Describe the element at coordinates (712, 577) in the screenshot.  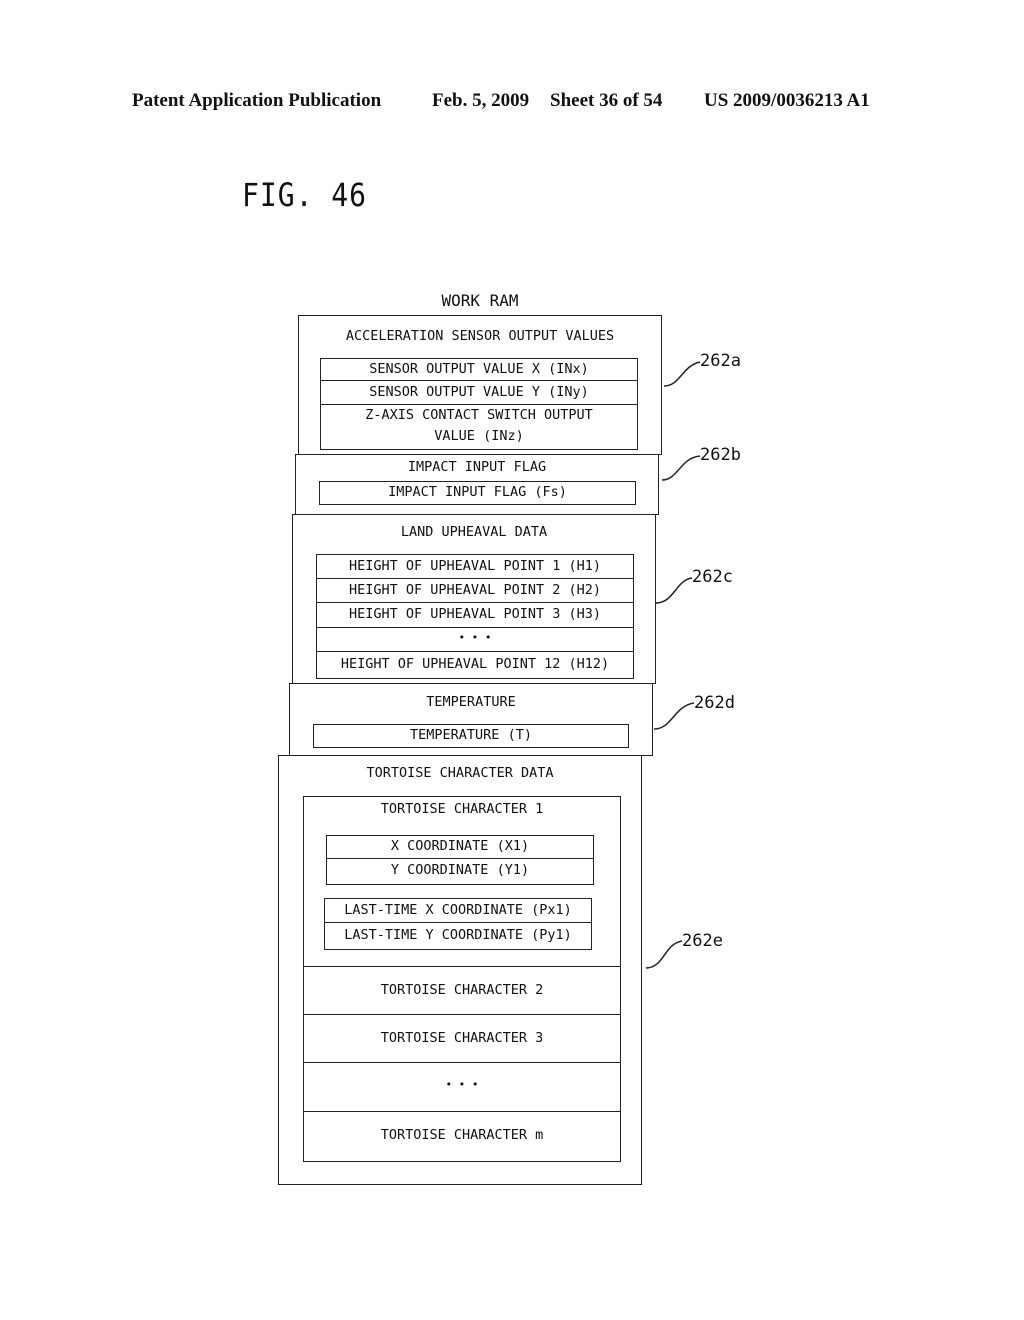
I see `reference-262c: 262c` at that location.